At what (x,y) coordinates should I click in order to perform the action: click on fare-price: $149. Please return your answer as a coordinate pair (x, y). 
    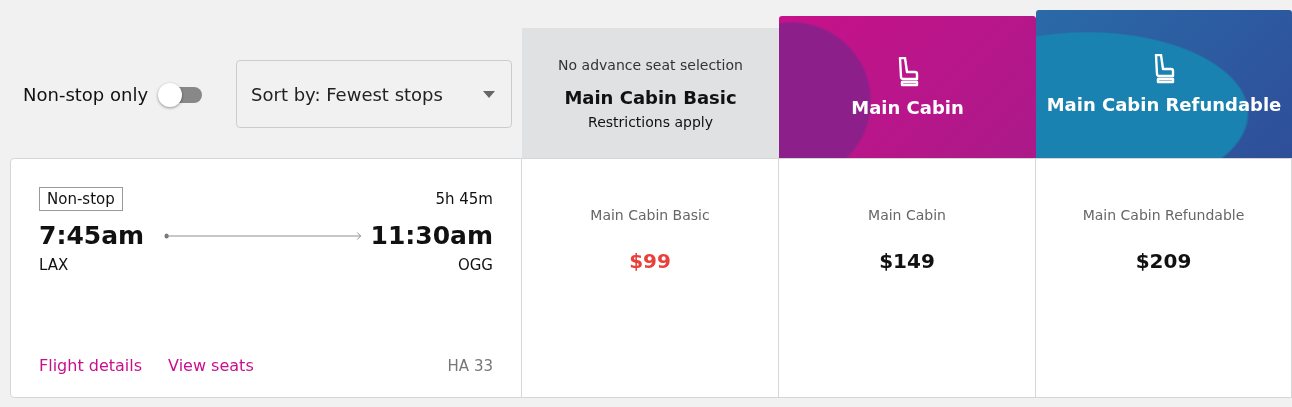
    Looking at the image, I should click on (907, 261).